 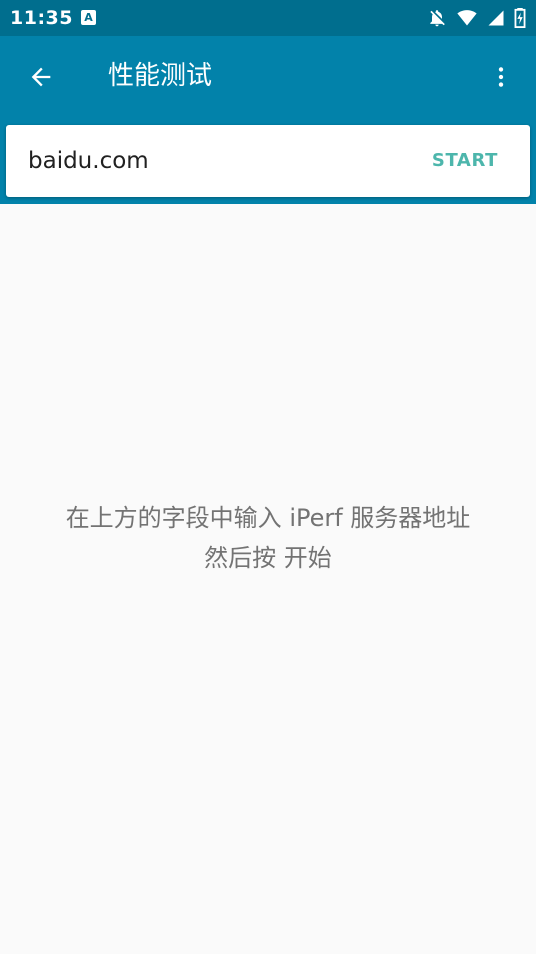 I want to click on signal-icon, so click(x=496, y=18).